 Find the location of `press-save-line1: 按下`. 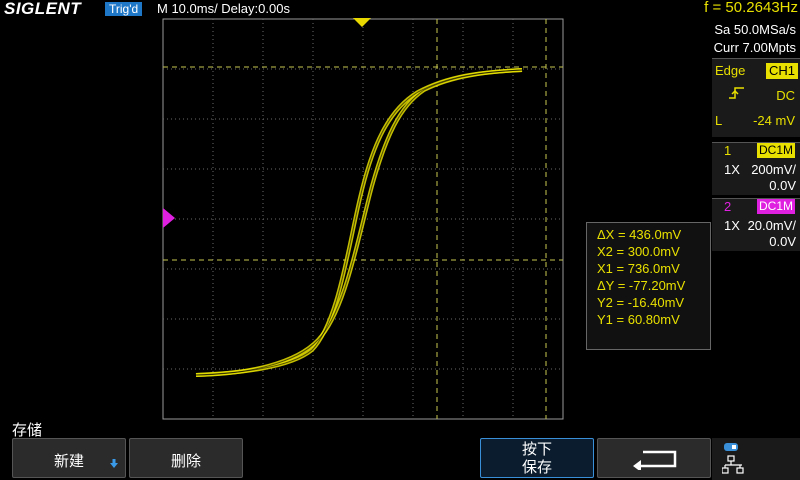

press-save-line1: 按下 is located at coordinates (536, 449).